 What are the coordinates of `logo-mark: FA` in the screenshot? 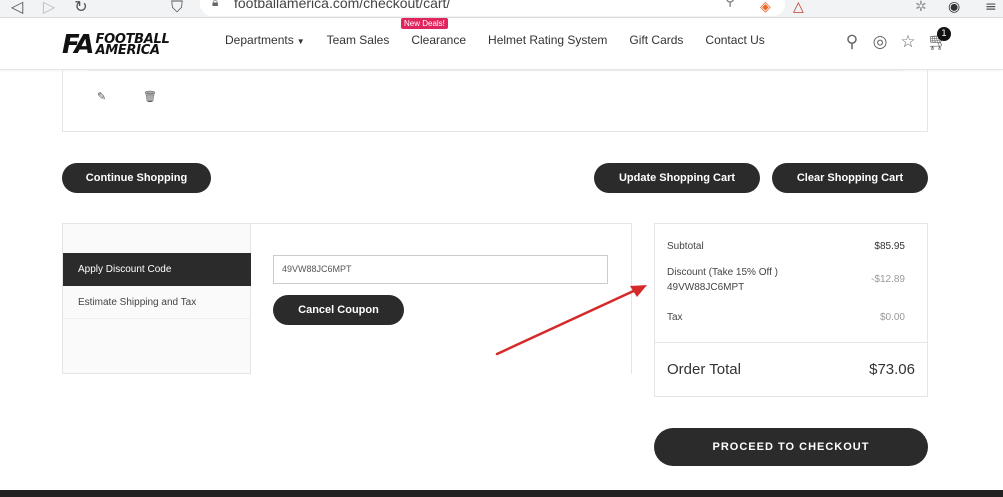 It's located at (78, 45).